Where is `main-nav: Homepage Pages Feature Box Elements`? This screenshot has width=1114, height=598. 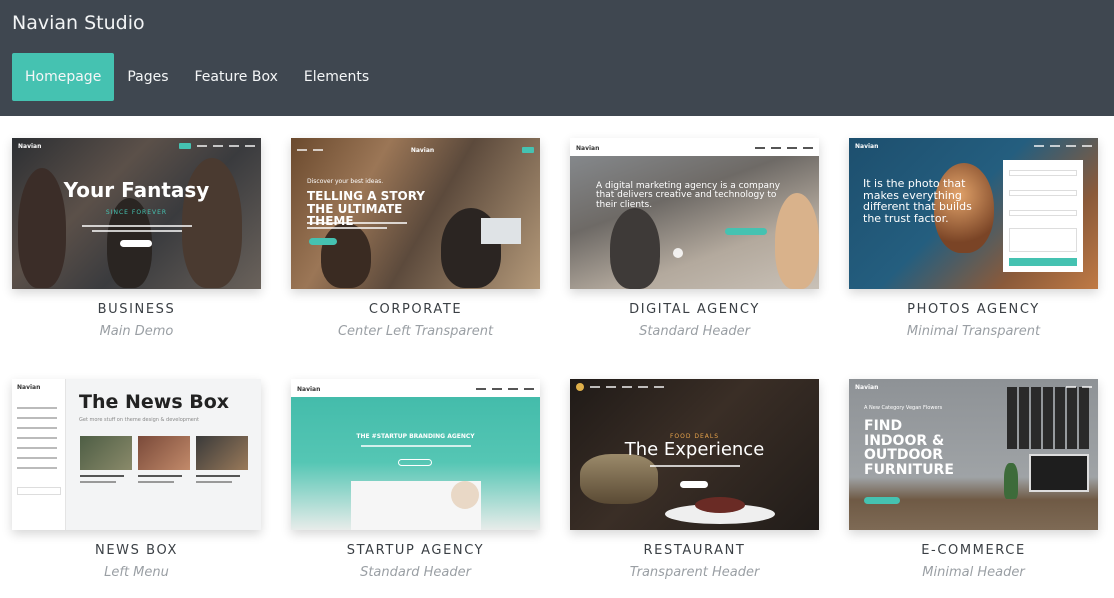
main-nav: Homepage Pages Feature Box Elements is located at coordinates (197, 77).